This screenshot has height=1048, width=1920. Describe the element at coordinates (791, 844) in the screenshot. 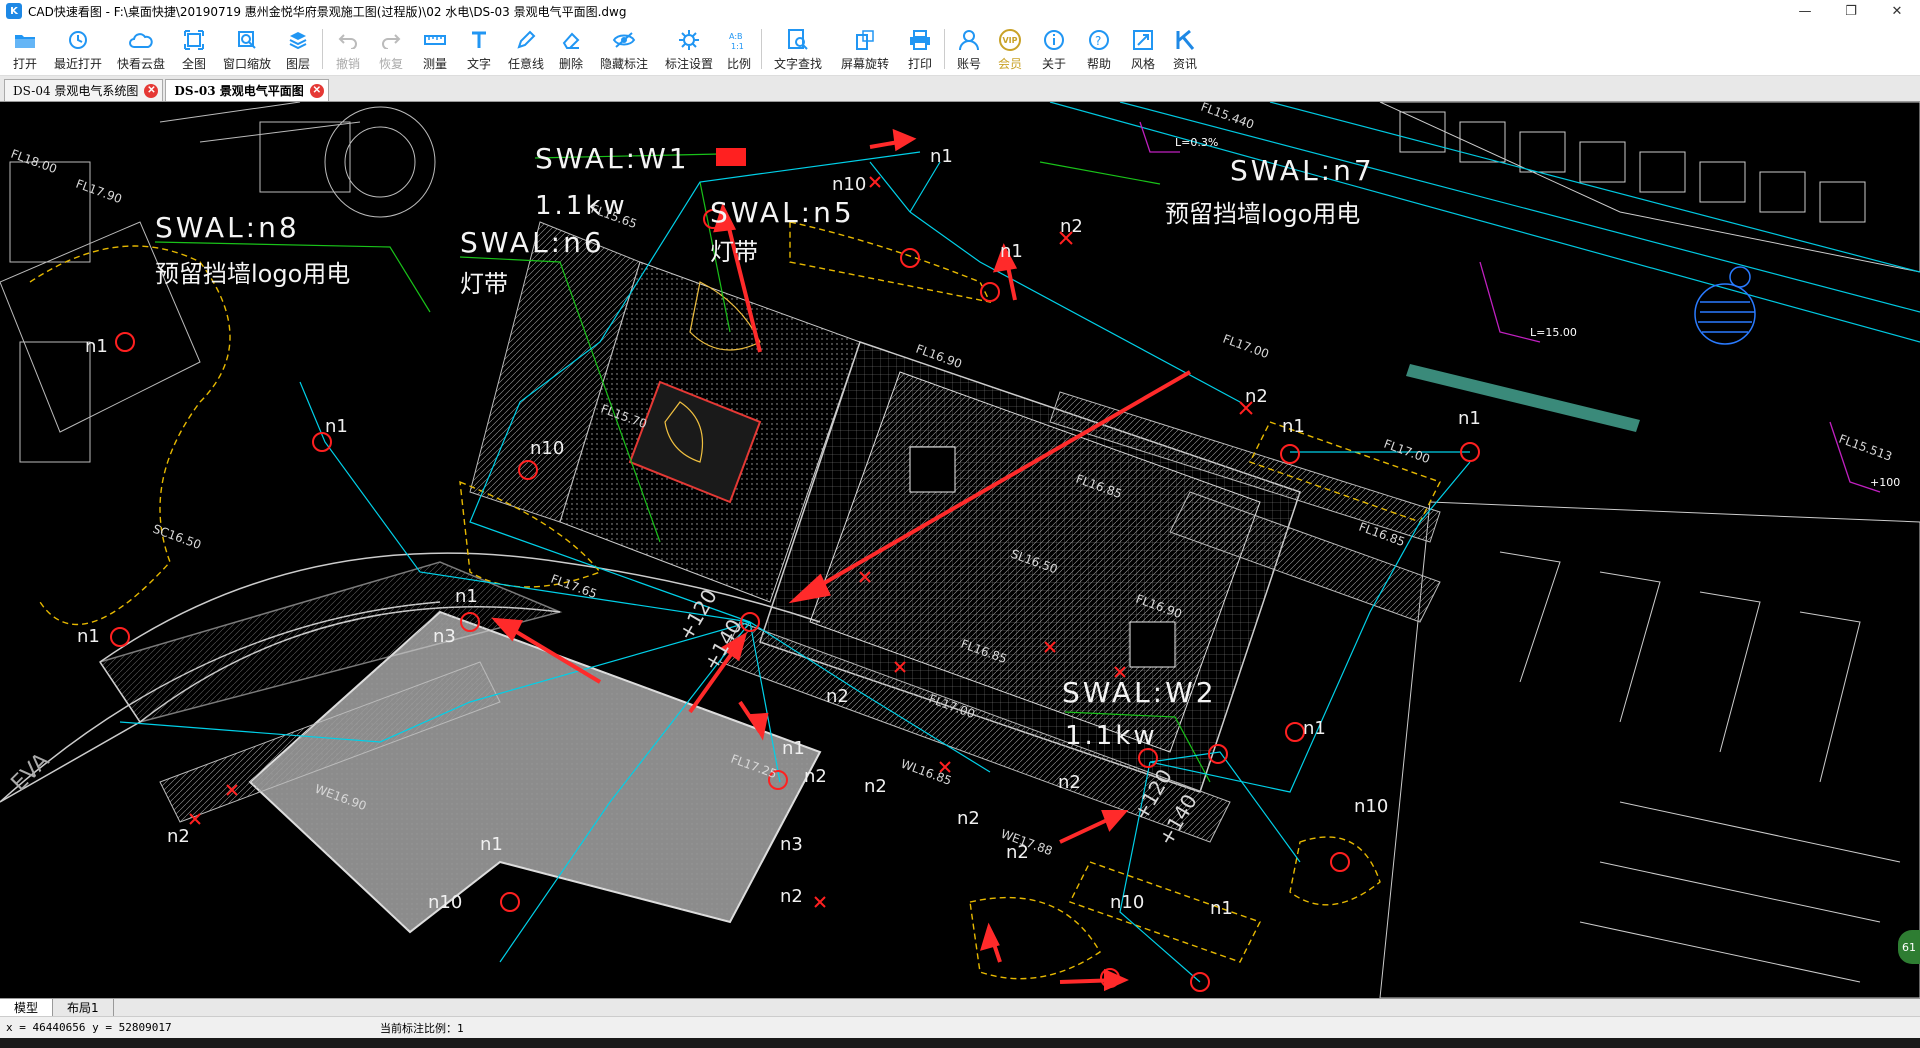

I see `node-n3: n3` at that location.